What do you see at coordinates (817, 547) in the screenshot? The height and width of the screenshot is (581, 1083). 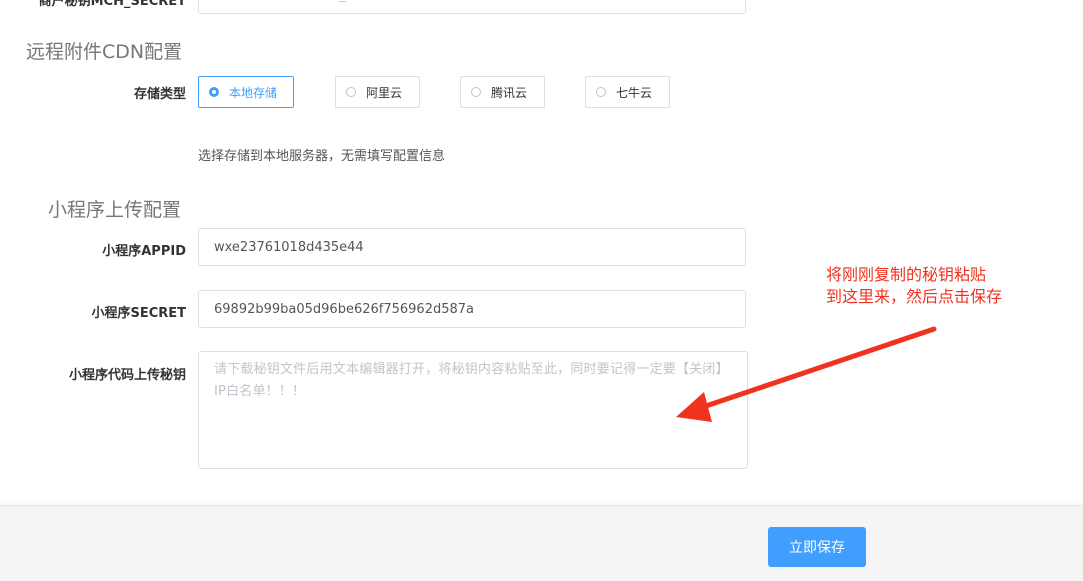 I see `save-button: 立即保存` at bounding box center [817, 547].